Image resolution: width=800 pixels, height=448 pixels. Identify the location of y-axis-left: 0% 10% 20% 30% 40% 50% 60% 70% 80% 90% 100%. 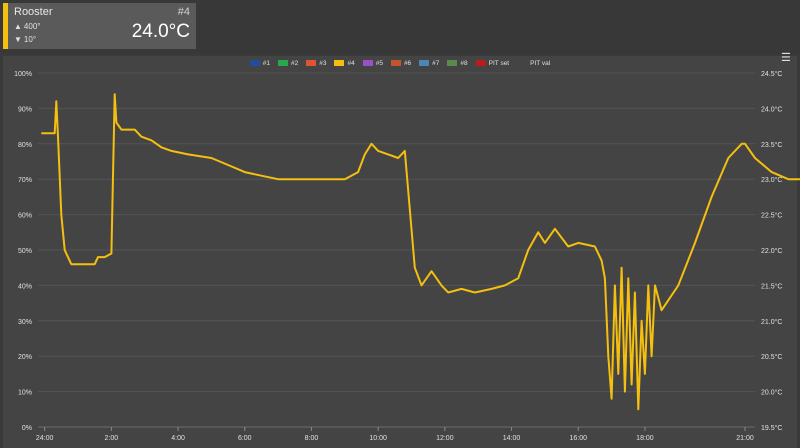
(23, 251).